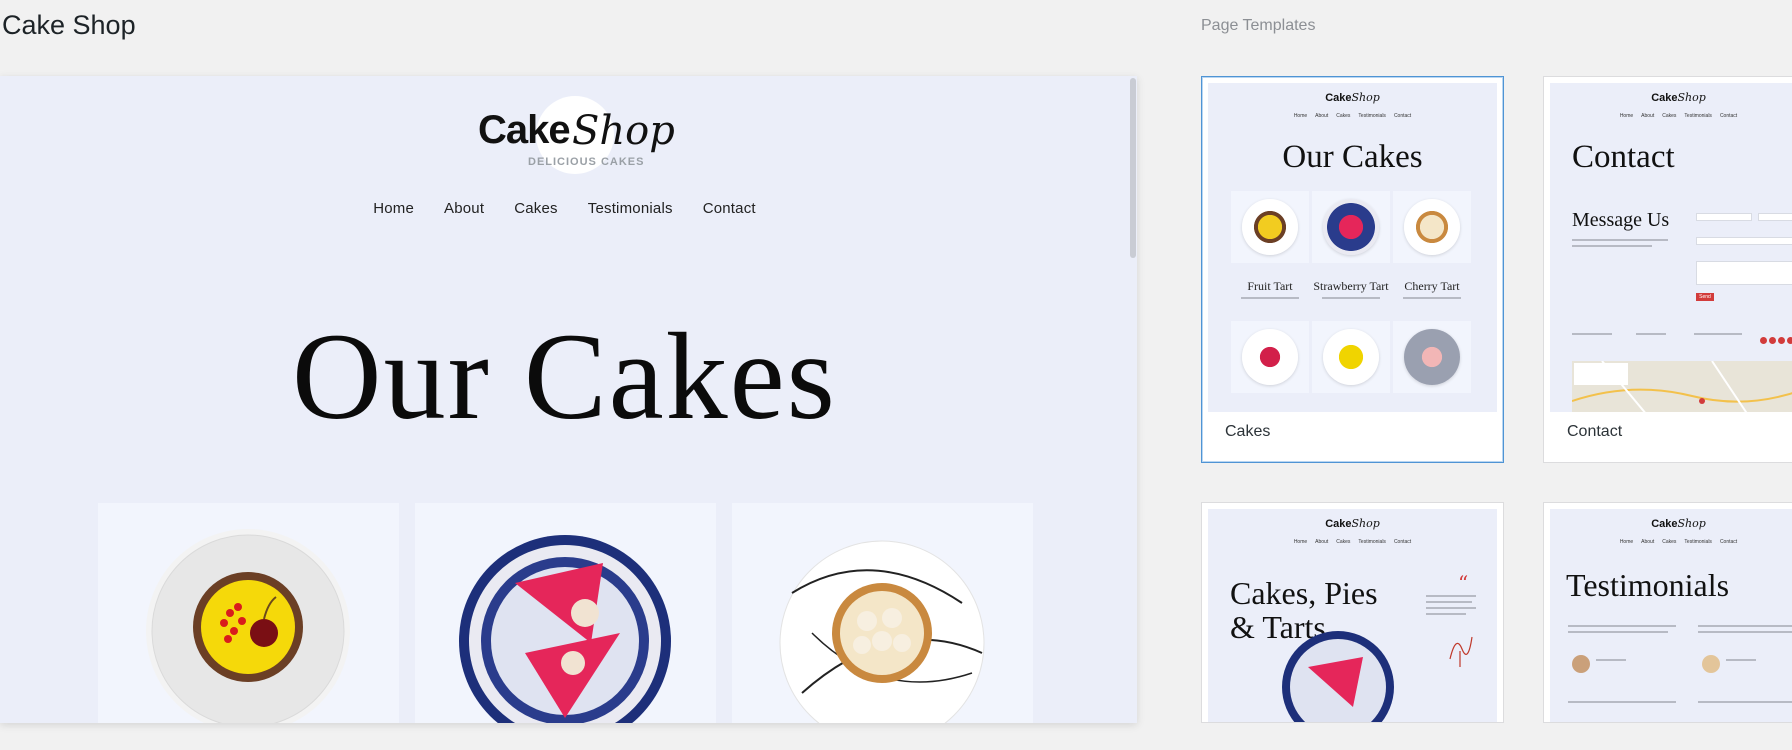 The image size is (1792, 750). Describe the element at coordinates (1270, 286) in the screenshot. I see `mini-item-label: Fruit Tart` at that location.